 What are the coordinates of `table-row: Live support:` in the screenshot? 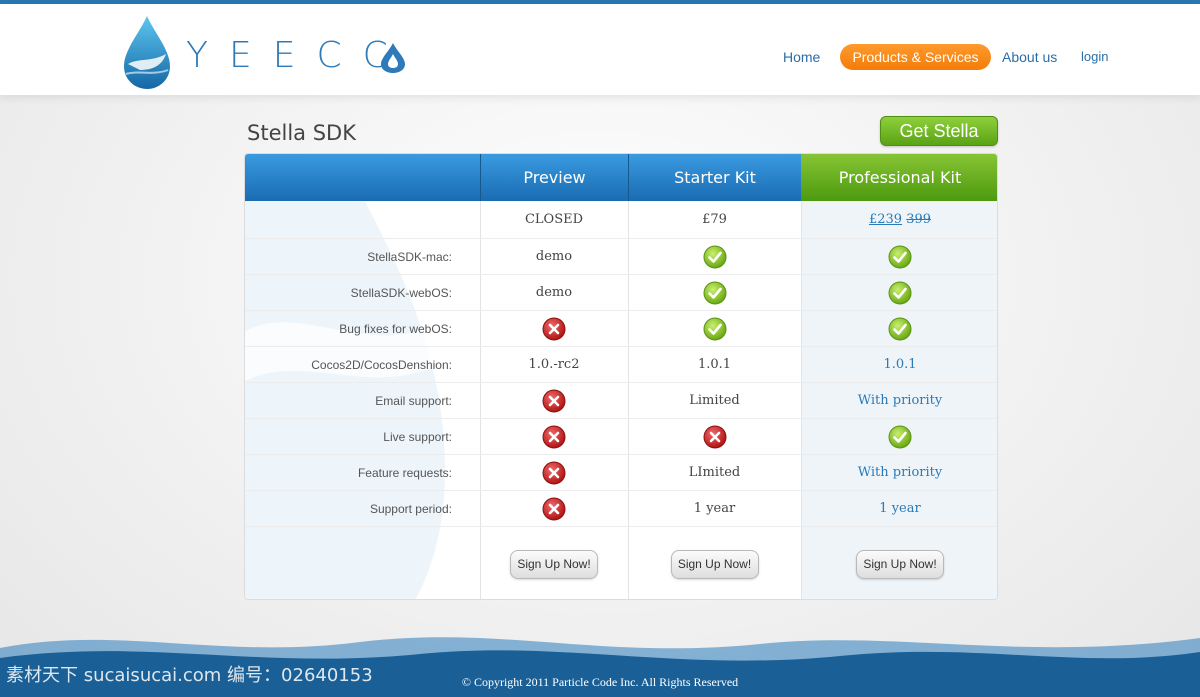 It's located at (621, 437).